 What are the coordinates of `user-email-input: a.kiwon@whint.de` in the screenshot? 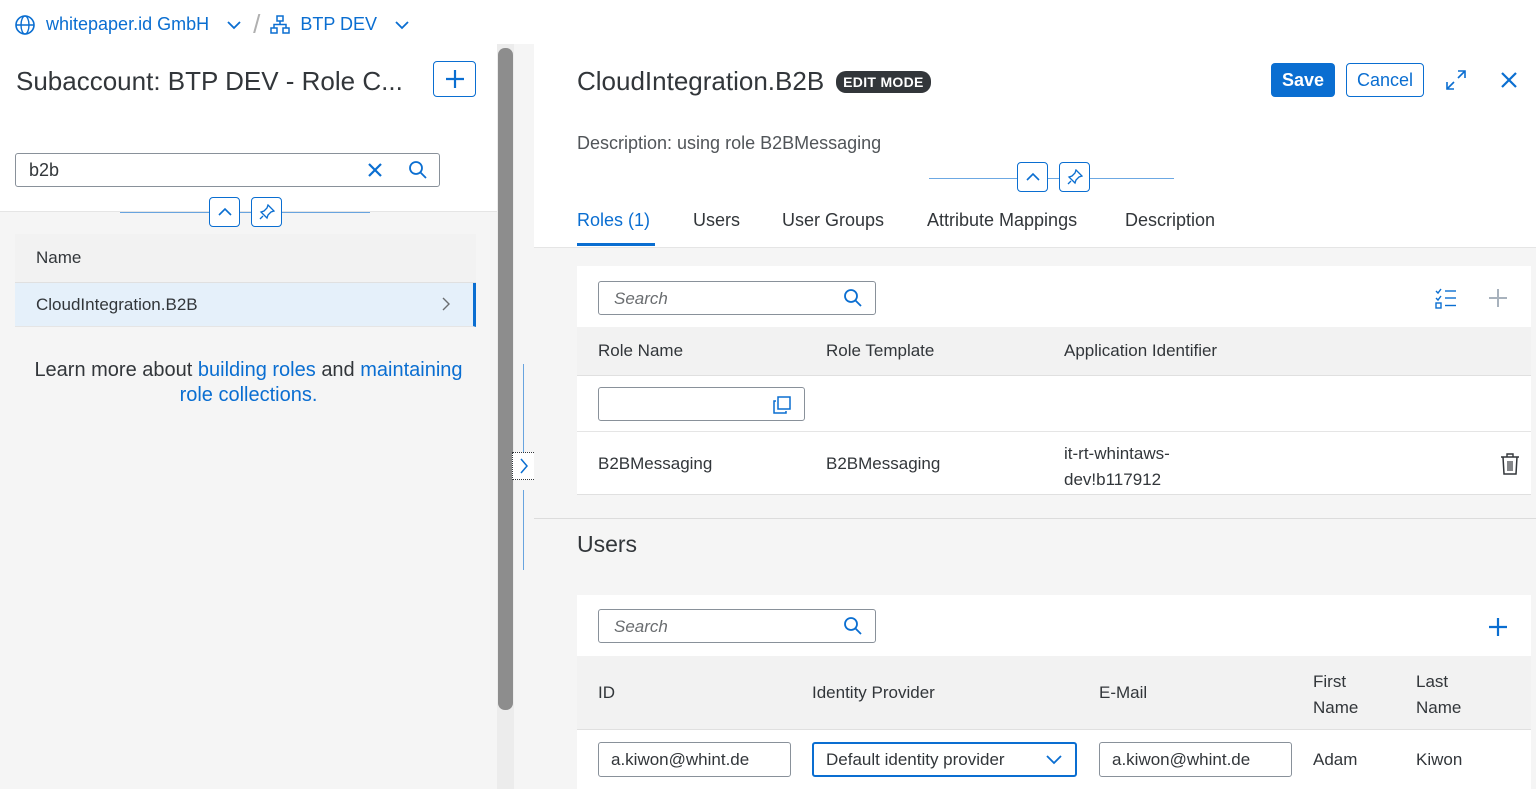 It's located at (1195, 759).